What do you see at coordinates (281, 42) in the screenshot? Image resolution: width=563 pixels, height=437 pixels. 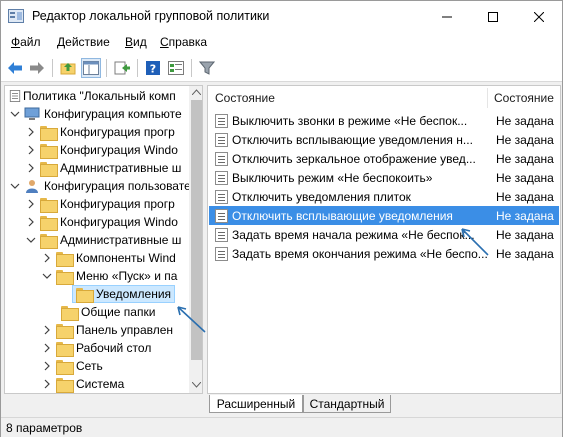 I see `menu-bar: Файл Действие Вид Справка` at bounding box center [281, 42].